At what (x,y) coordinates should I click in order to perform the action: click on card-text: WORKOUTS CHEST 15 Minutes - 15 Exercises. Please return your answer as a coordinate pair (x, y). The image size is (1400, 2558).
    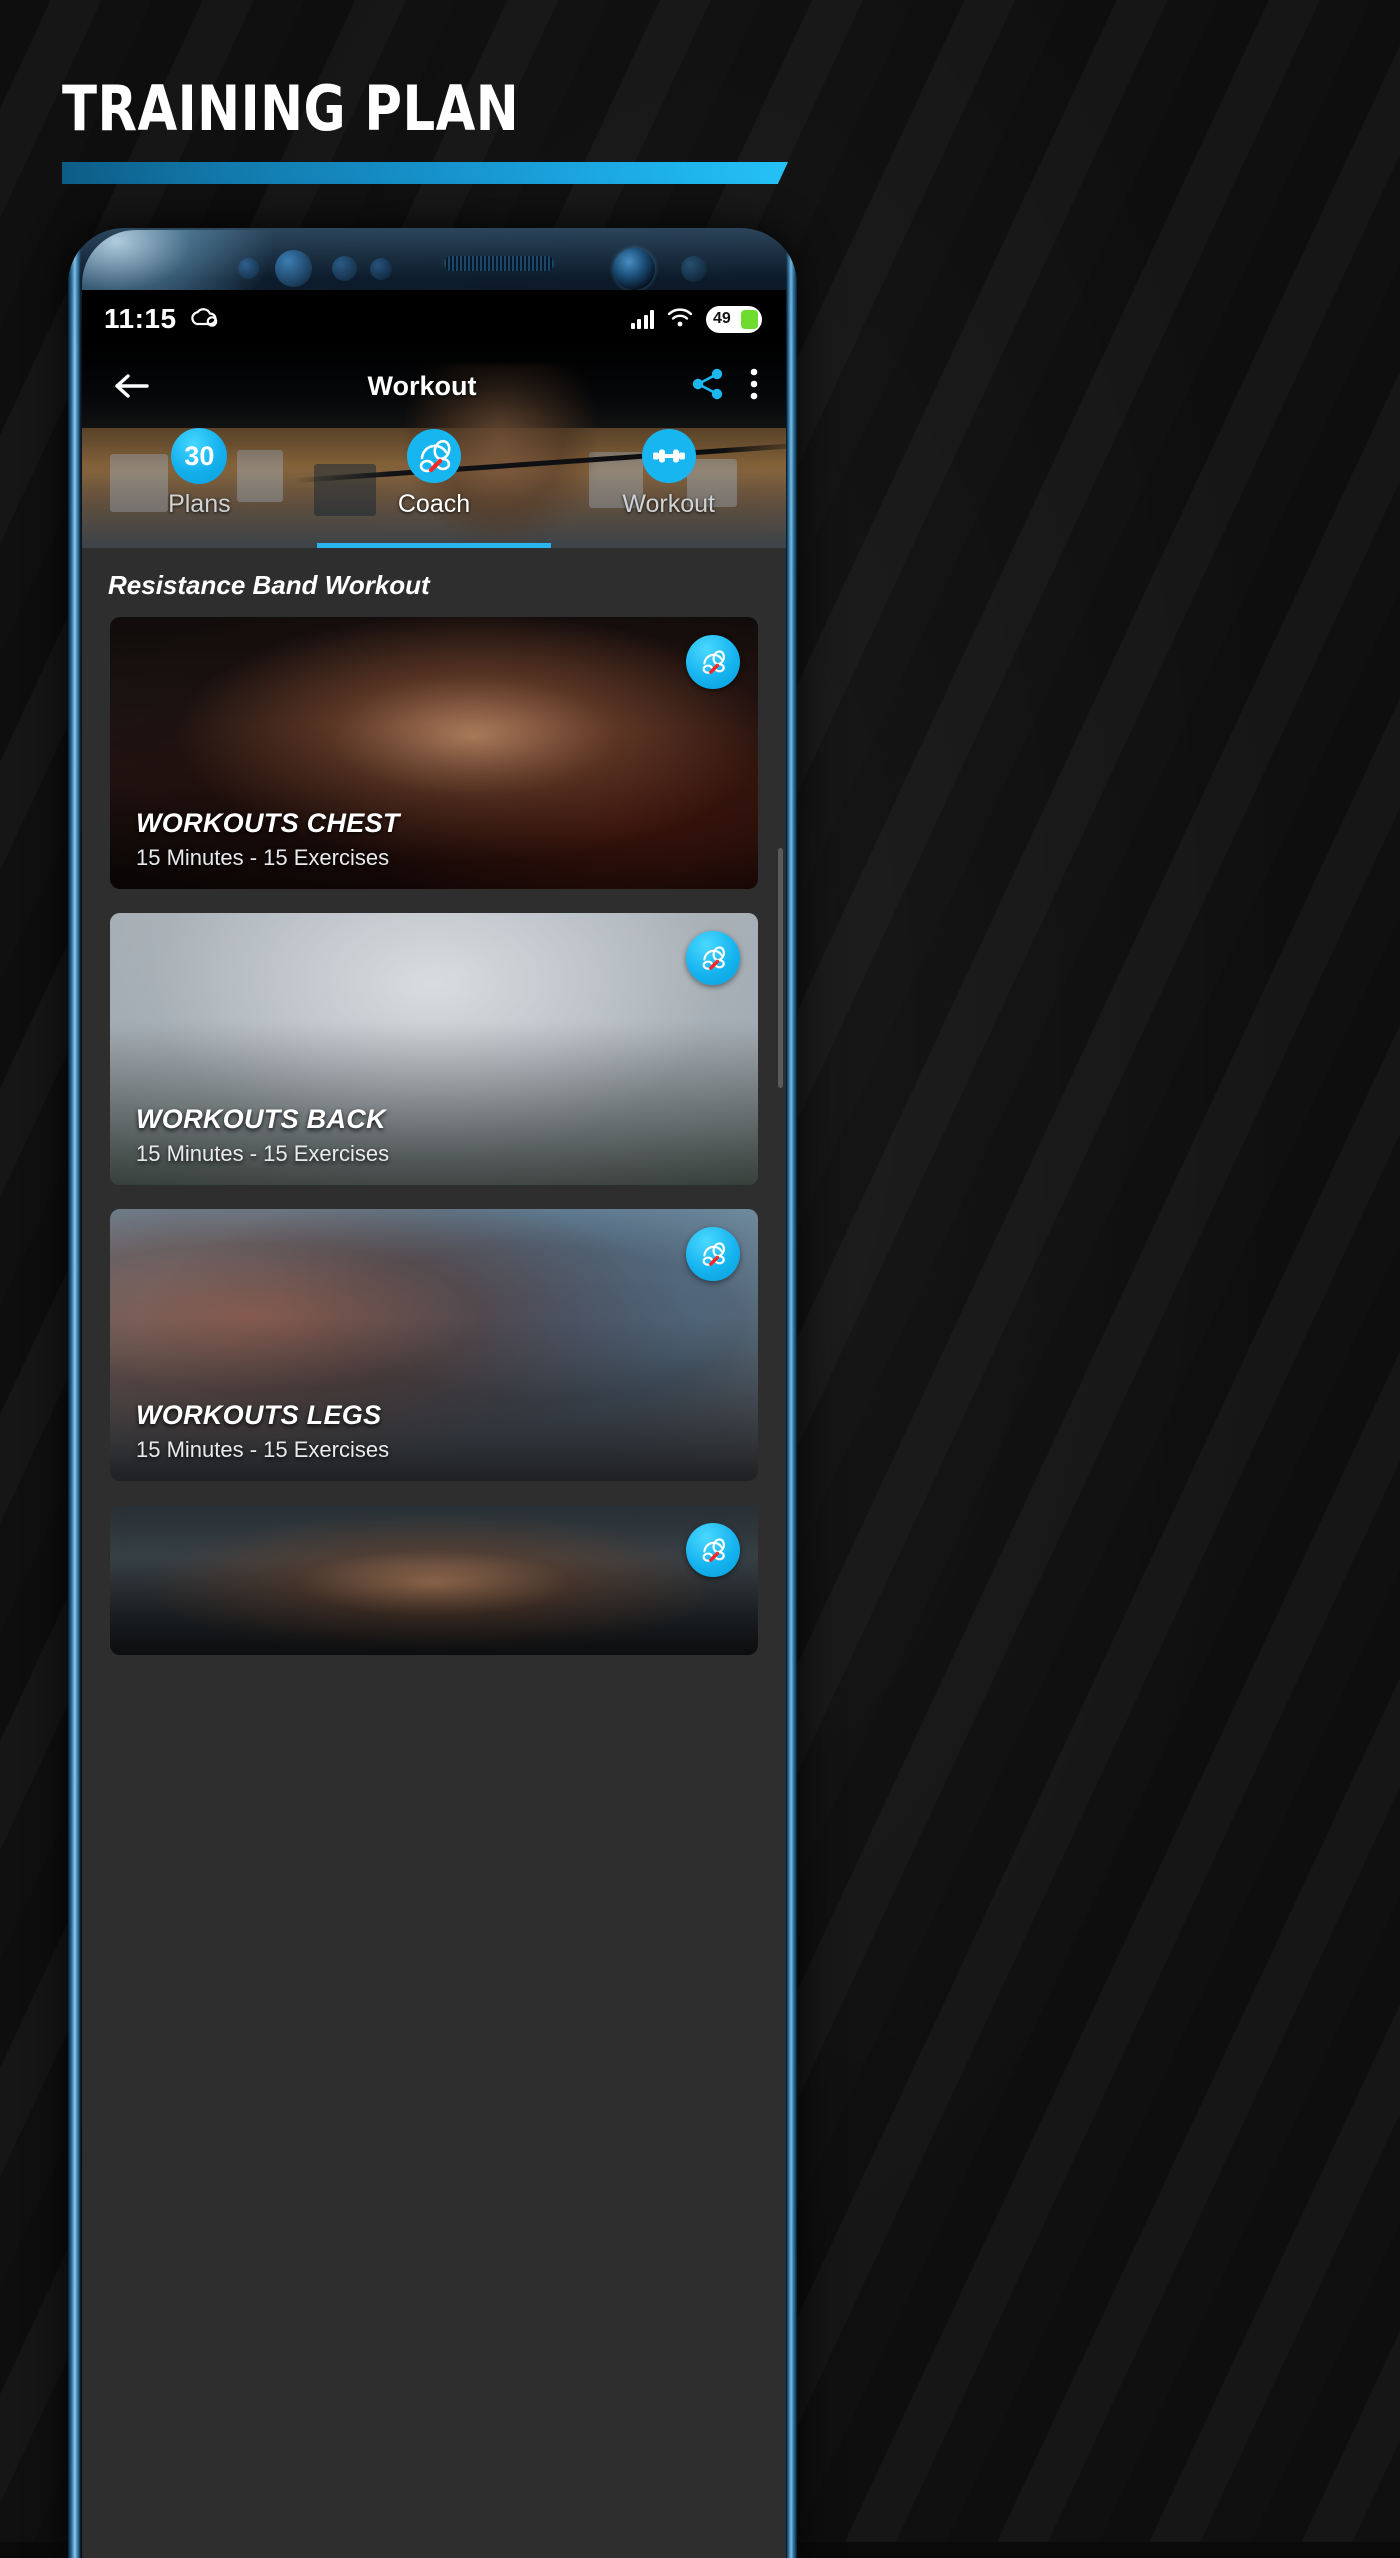
    Looking at the image, I should click on (268, 839).